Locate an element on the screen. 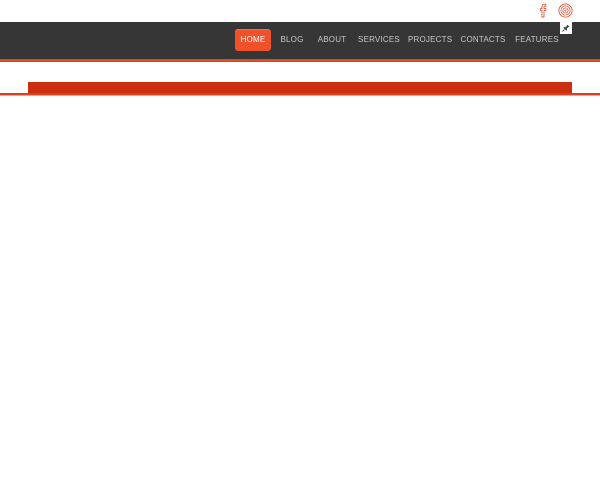 This screenshot has width=600, height=482. pin-icon is located at coordinates (566, 28).